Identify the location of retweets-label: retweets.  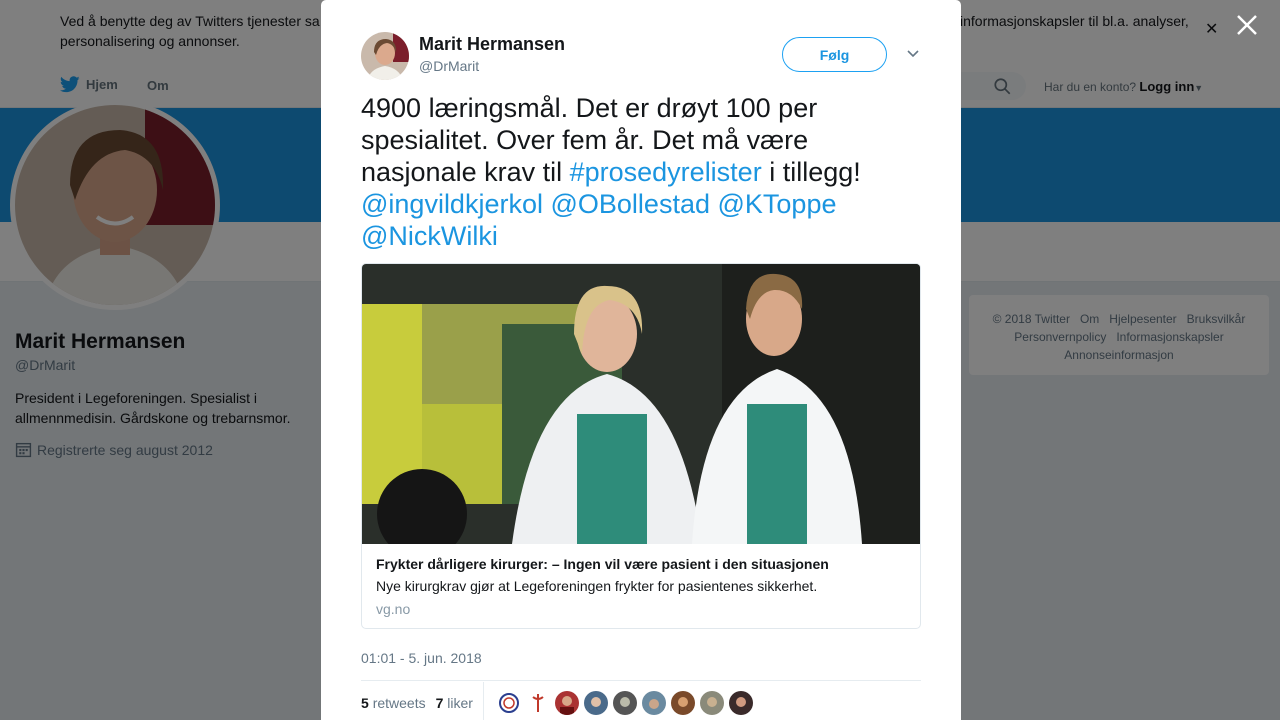
(399, 703).